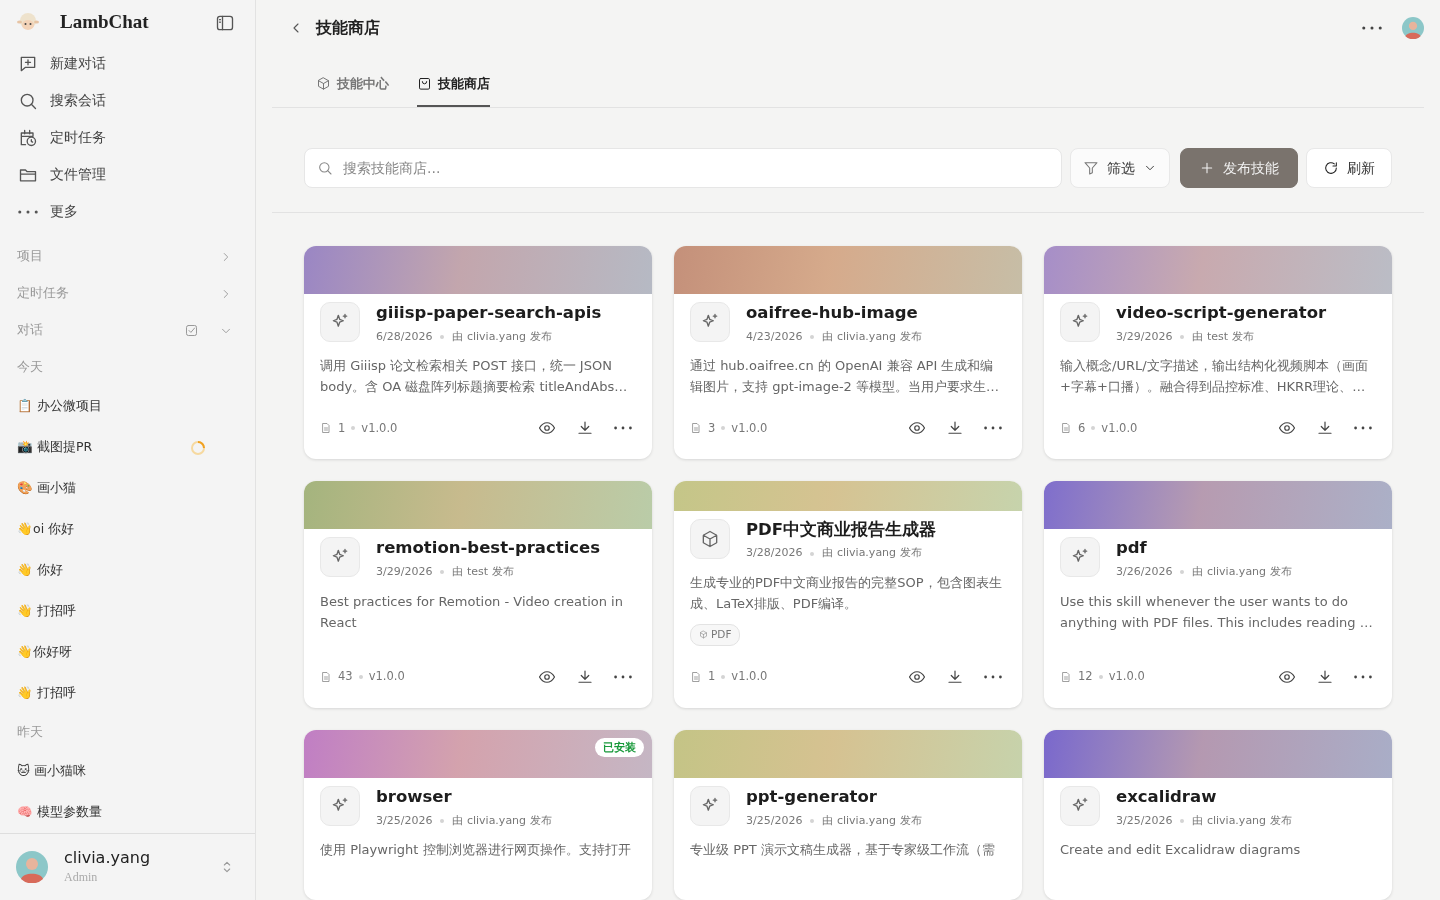 The image size is (1440, 900). What do you see at coordinates (30, 732) in the screenshot?
I see `group-label: 昨天` at bounding box center [30, 732].